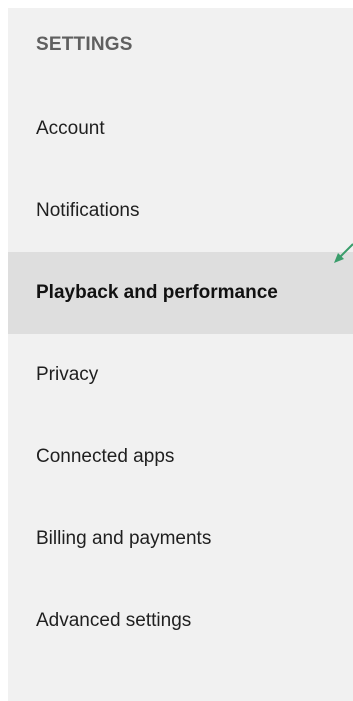  Describe the element at coordinates (114, 620) in the screenshot. I see `nav-item-label: Advanced settings` at that location.